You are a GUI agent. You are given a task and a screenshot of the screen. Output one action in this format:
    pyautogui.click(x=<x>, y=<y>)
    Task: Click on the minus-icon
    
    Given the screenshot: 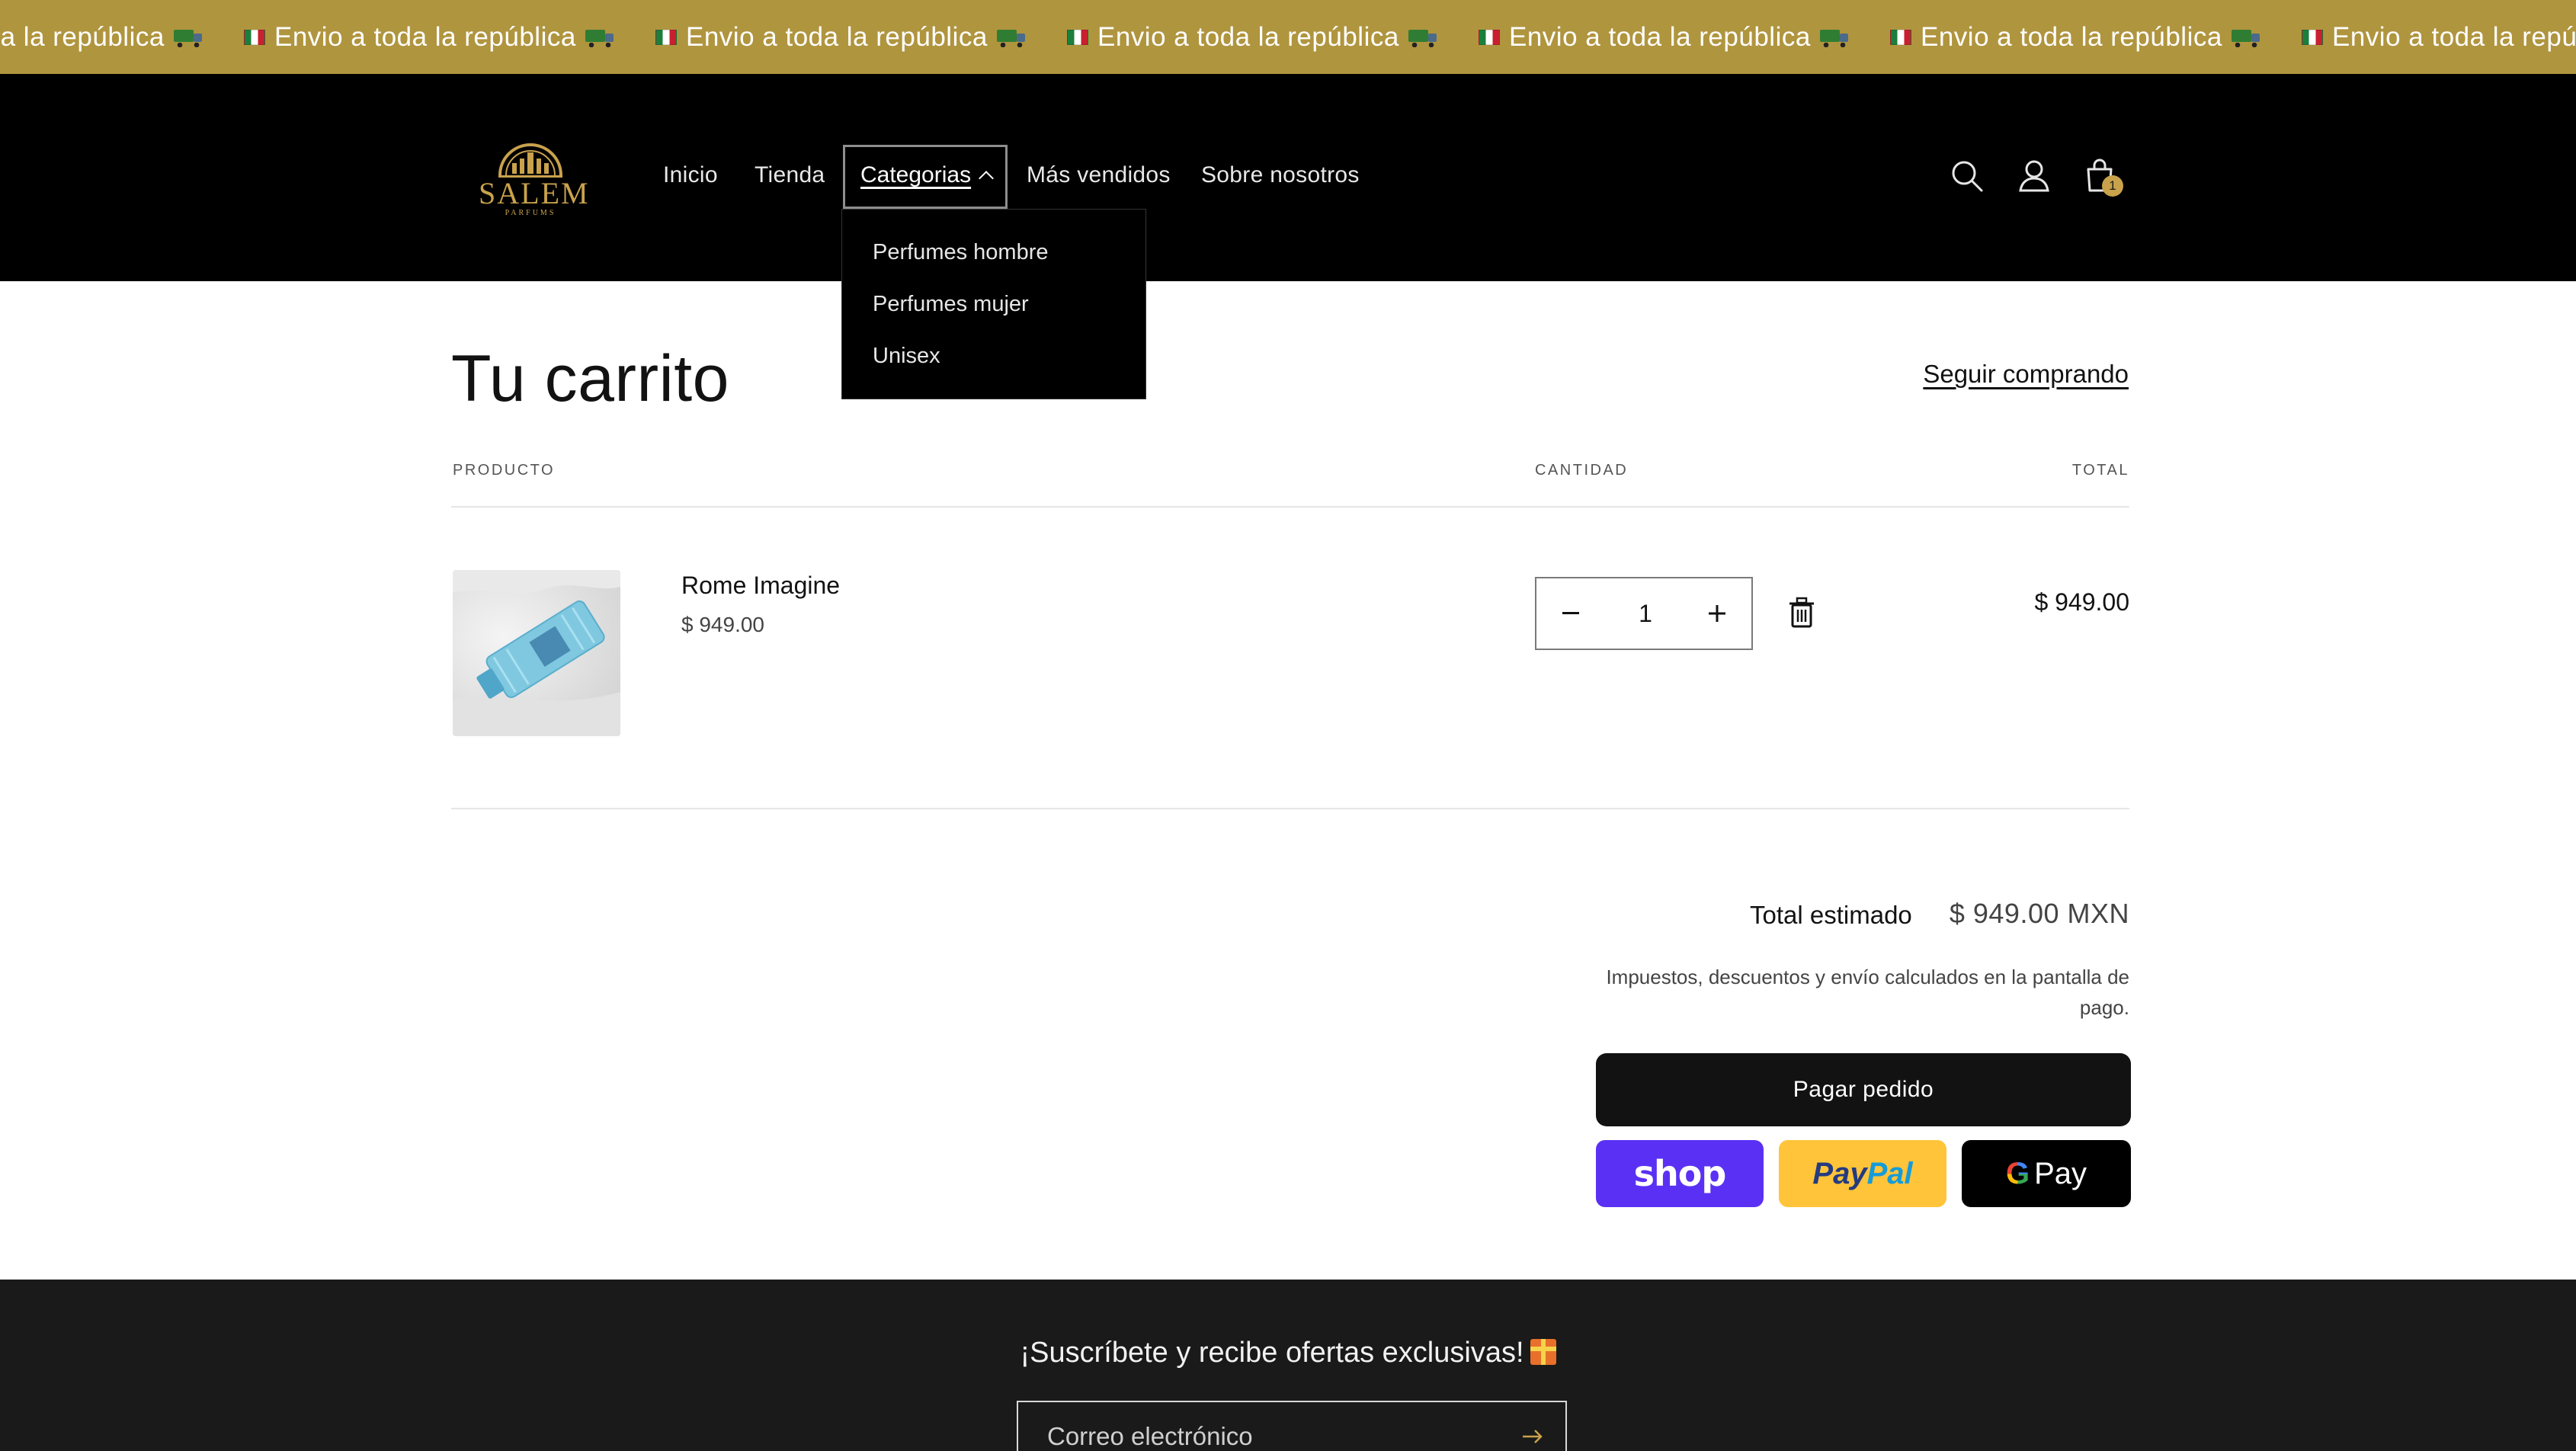 What is the action you would take?
    pyautogui.click(x=1571, y=613)
    